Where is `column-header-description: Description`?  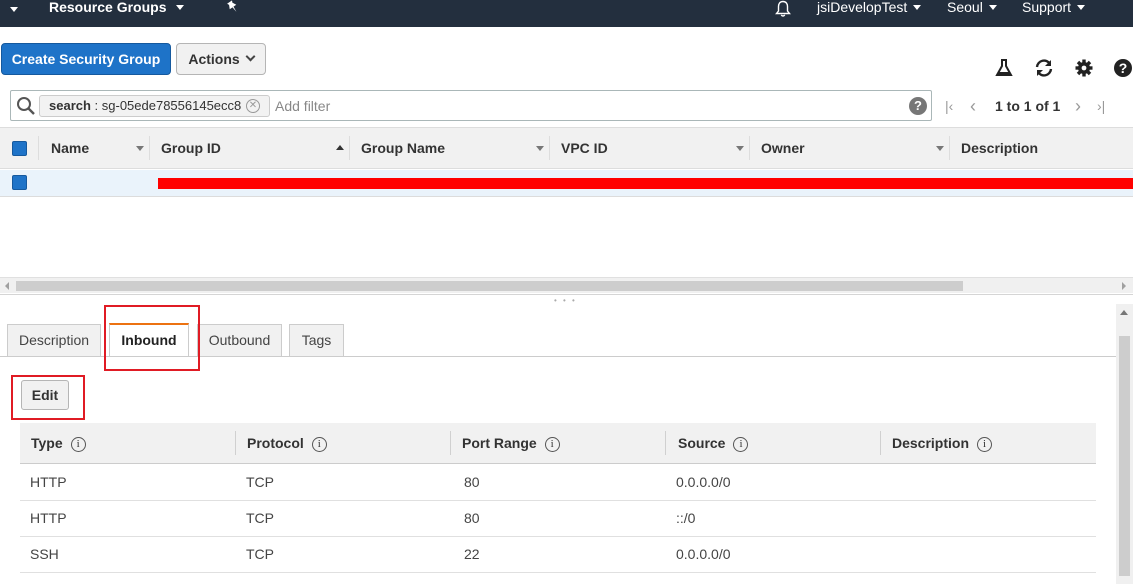
column-header-description: Description is located at coordinates (999, 148).